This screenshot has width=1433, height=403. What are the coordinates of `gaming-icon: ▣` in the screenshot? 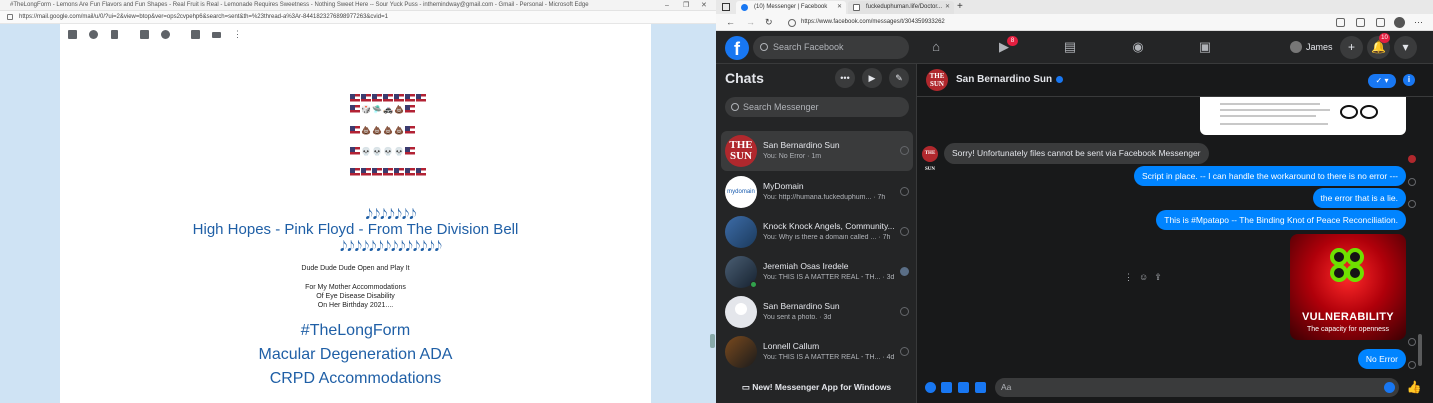 It's located at (1205, 47).